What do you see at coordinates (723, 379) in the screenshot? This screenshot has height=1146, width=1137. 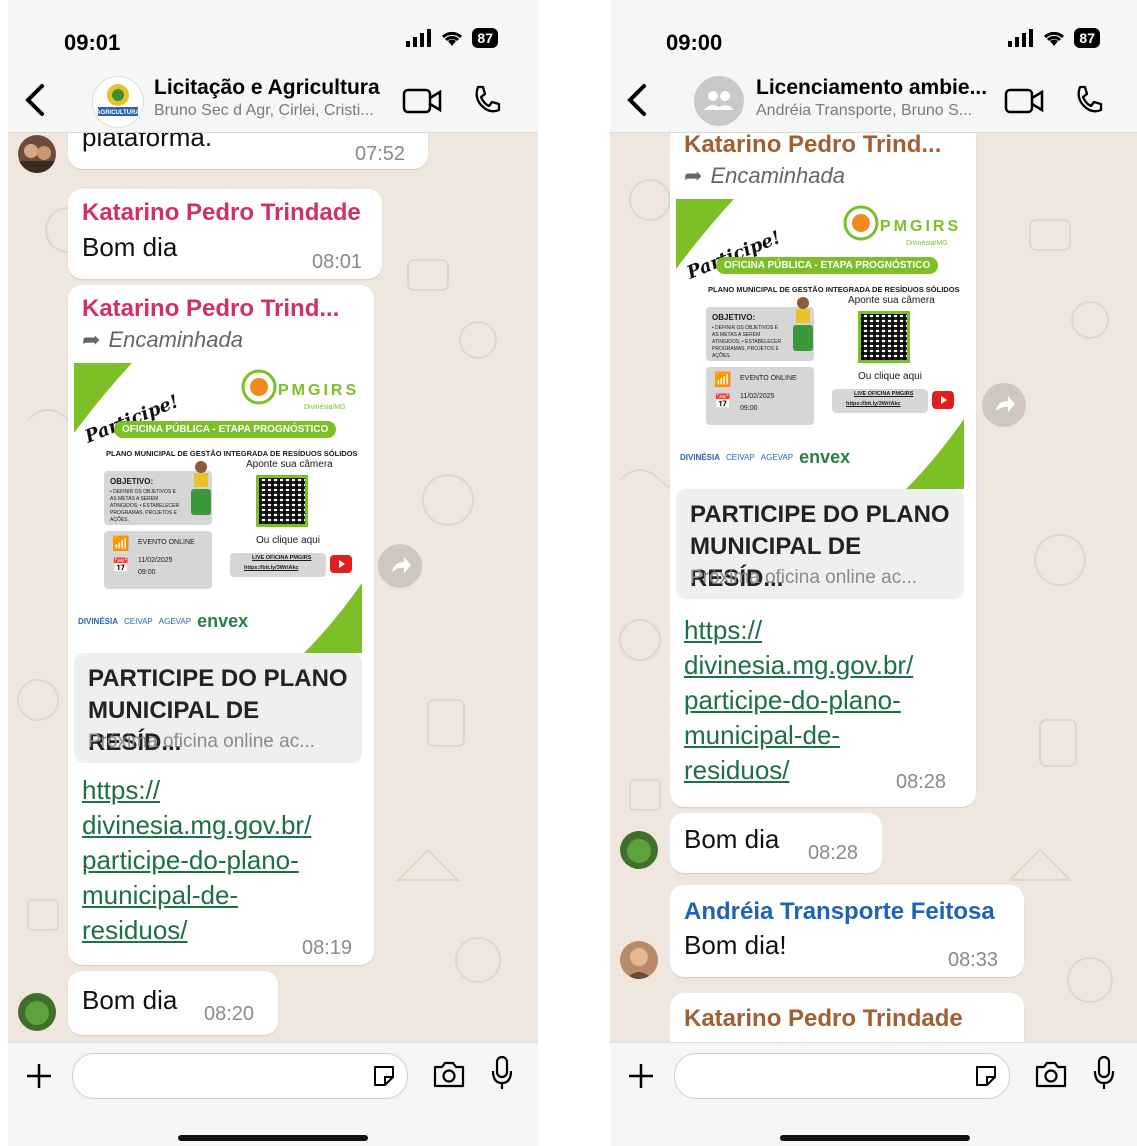 I see `wifi-icon: 📶` at bounding box center [723, 379].